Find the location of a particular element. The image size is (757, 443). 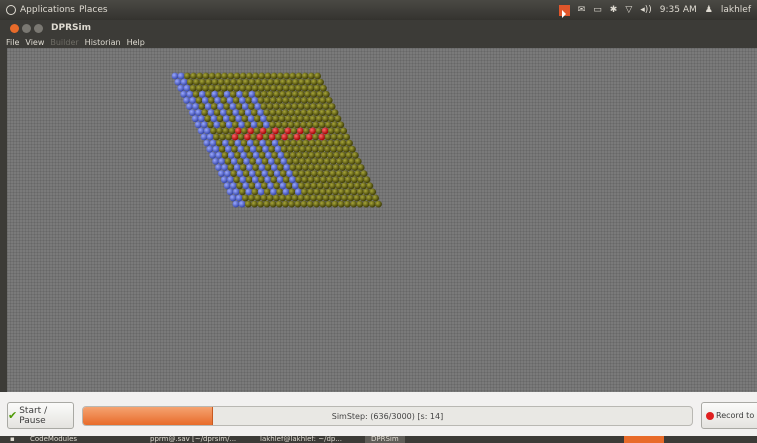

record-button: Record to D is located at coordinates (729, 415).